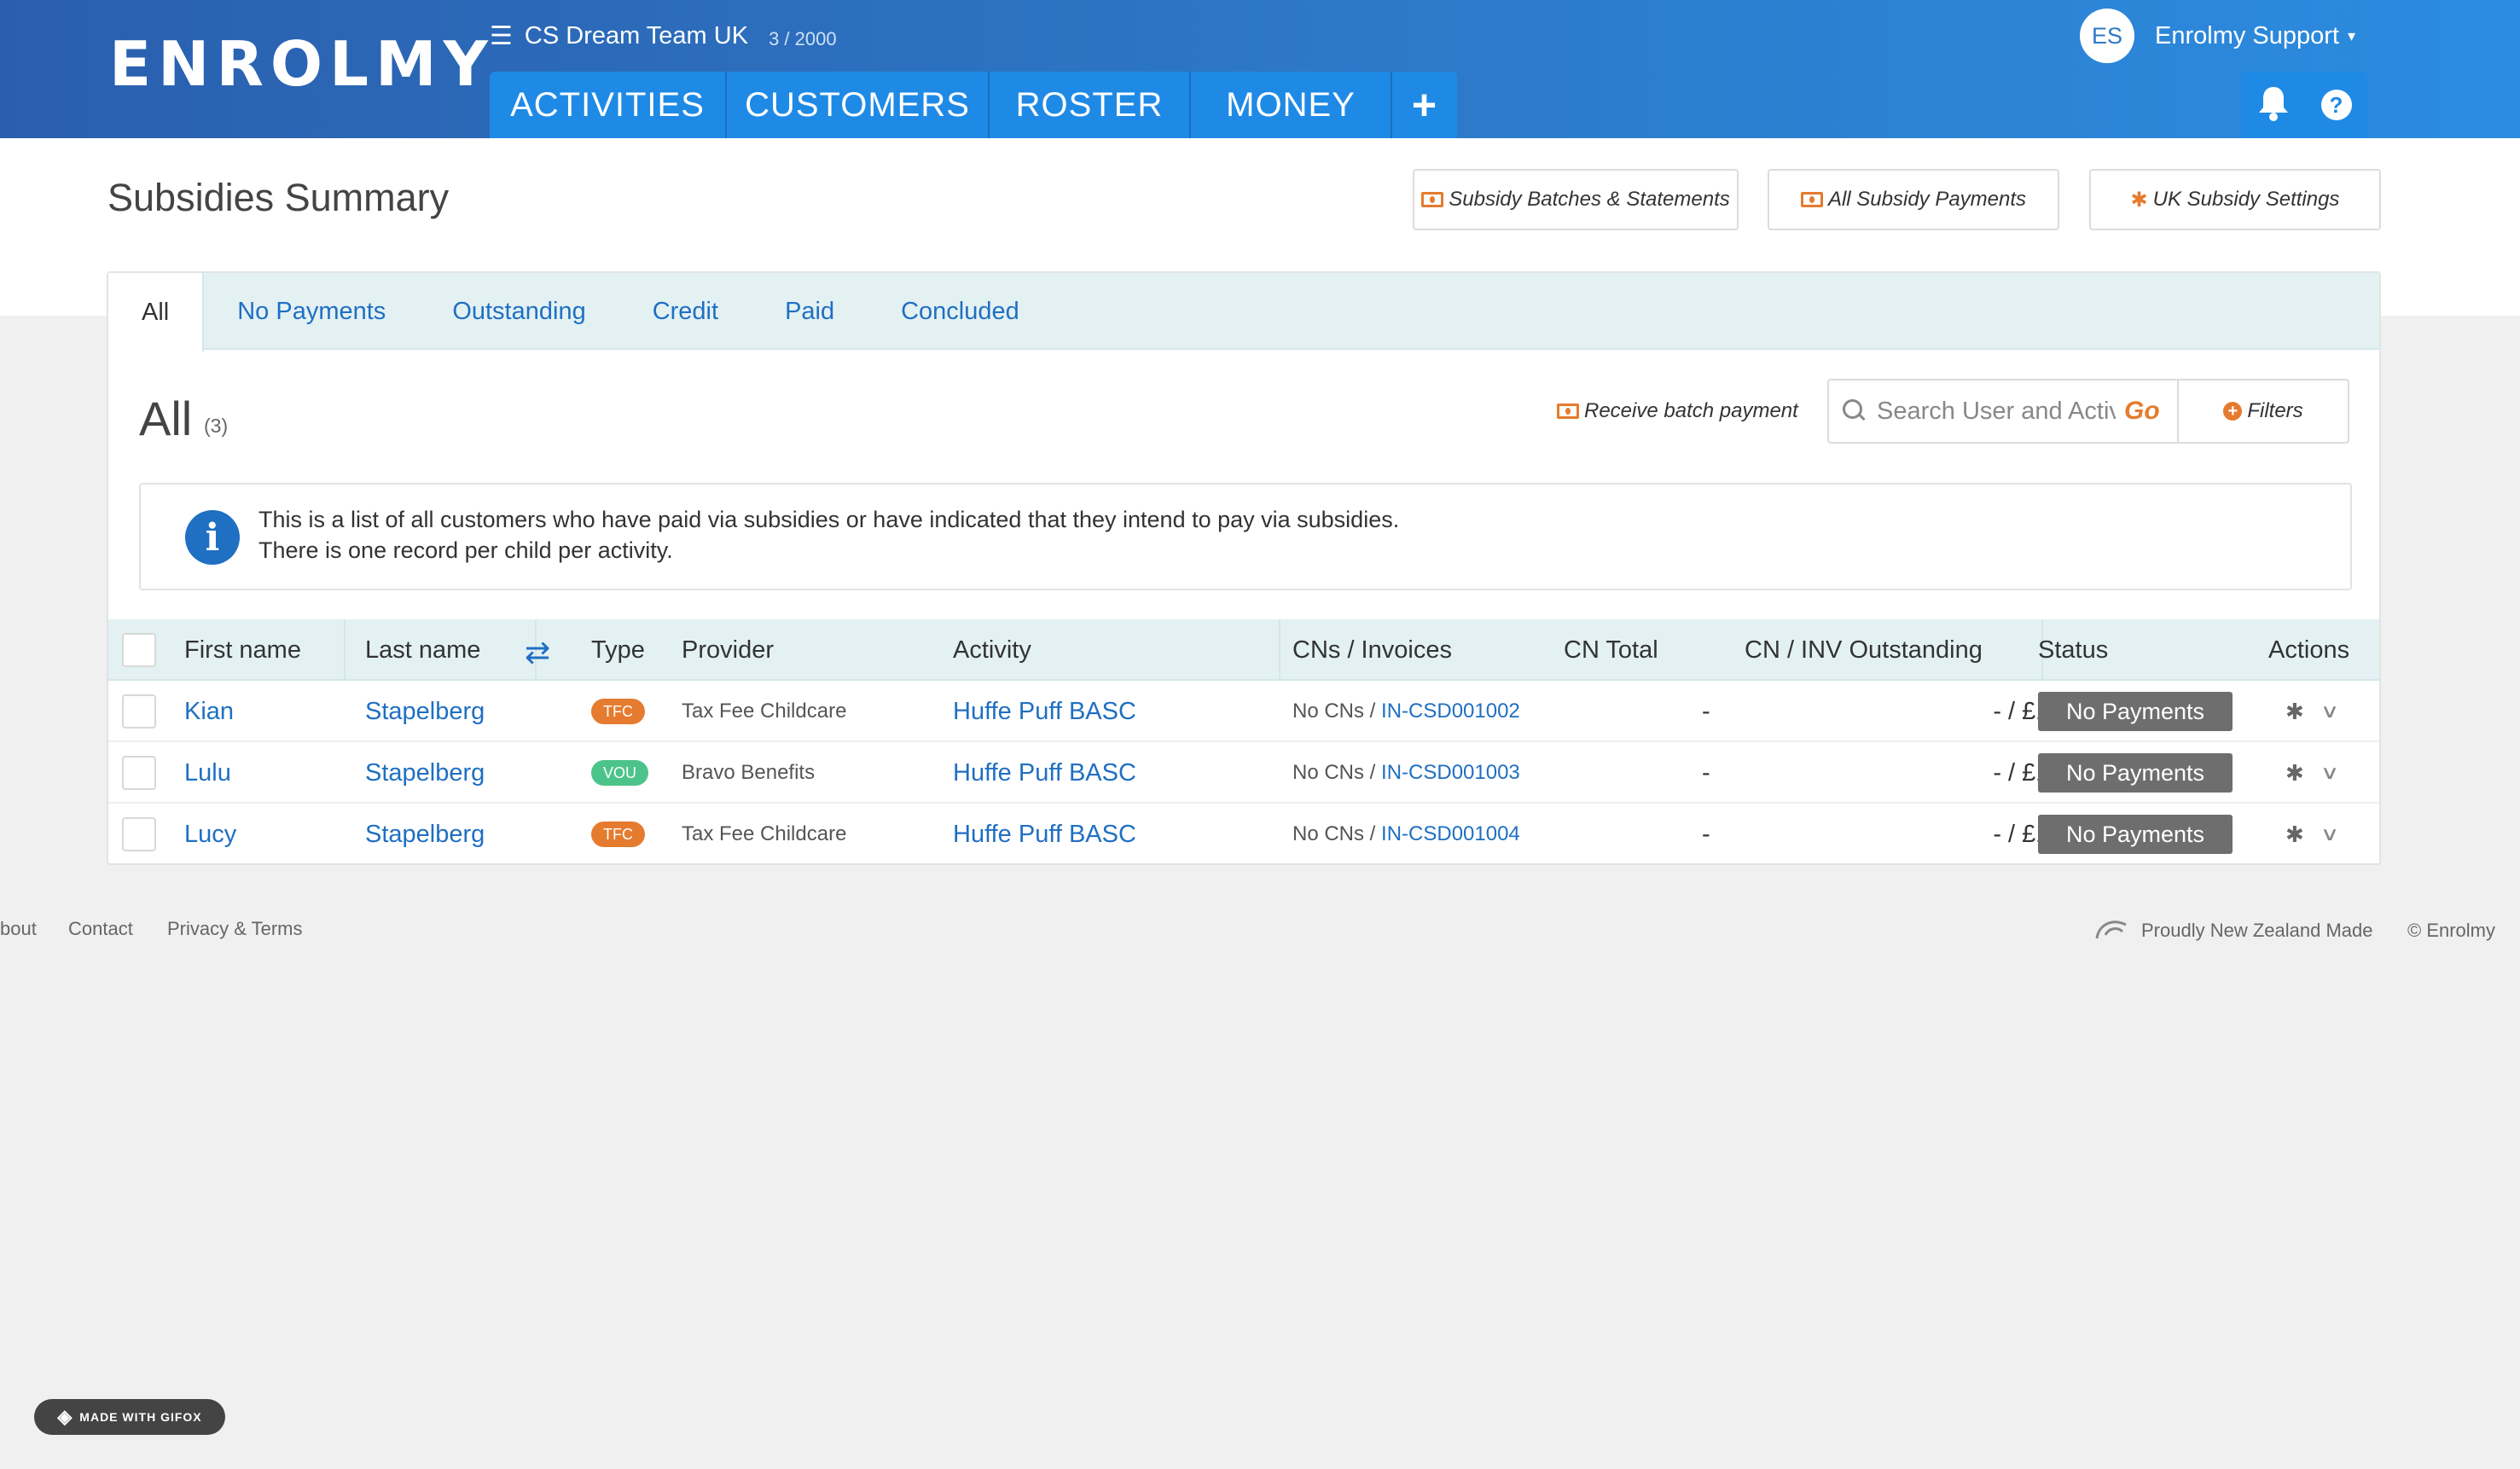 The width and height of the screenshot is (2520, 1469). I want to click on uk-subsidy-settings-button: ✱ UK Subsidy Settings, so click(2235, 200).